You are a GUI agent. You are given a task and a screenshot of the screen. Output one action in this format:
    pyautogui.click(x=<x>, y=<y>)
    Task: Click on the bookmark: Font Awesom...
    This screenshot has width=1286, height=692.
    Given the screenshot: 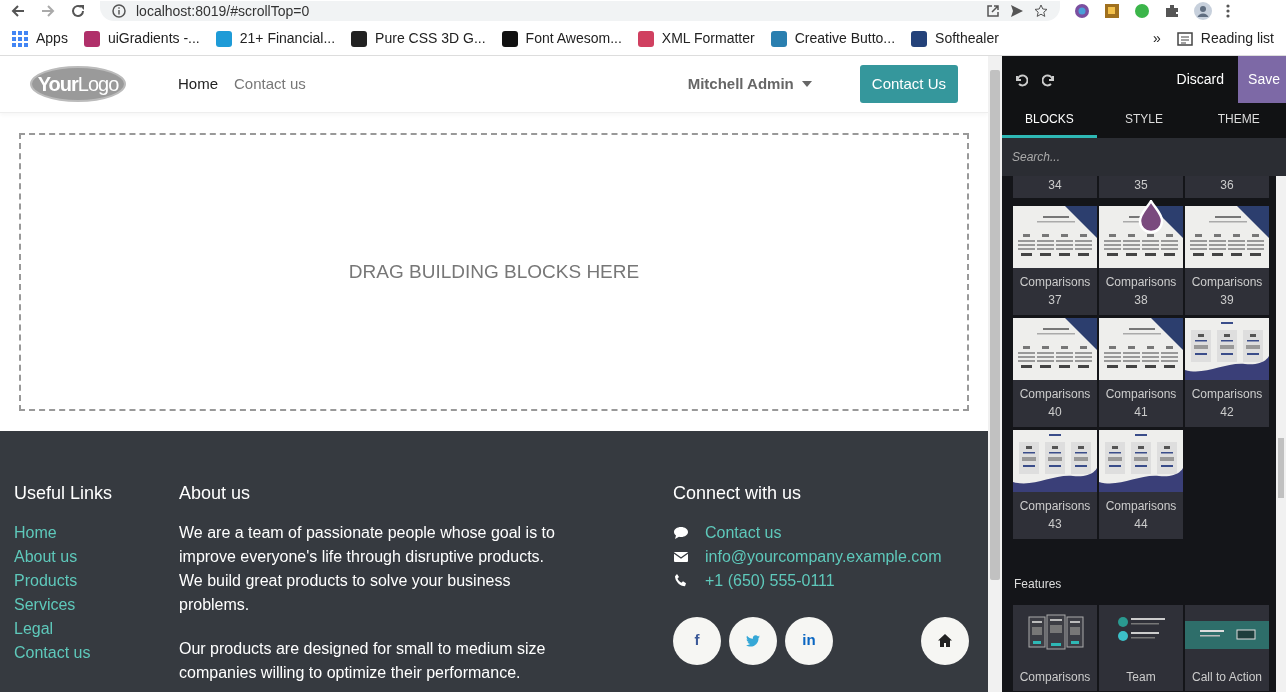 What is the action you would take?
    pyautogui.click(x=561, y=38)
    